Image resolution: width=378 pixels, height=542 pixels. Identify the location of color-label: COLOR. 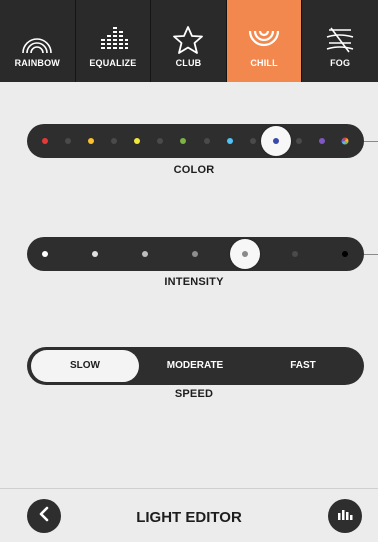
(194, 170).